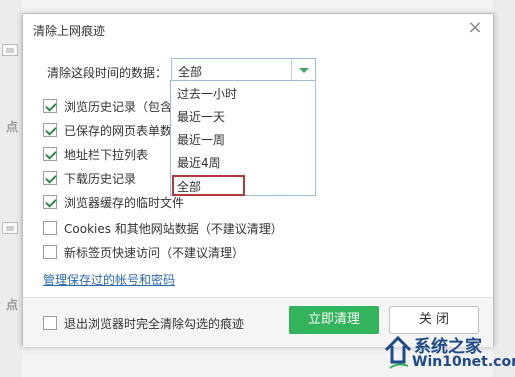  What do you see at coordinates (124, 202) in the screenshot?
I see `option-label: 浏览器缓存的临时文件` at bounding box center [124, 202].